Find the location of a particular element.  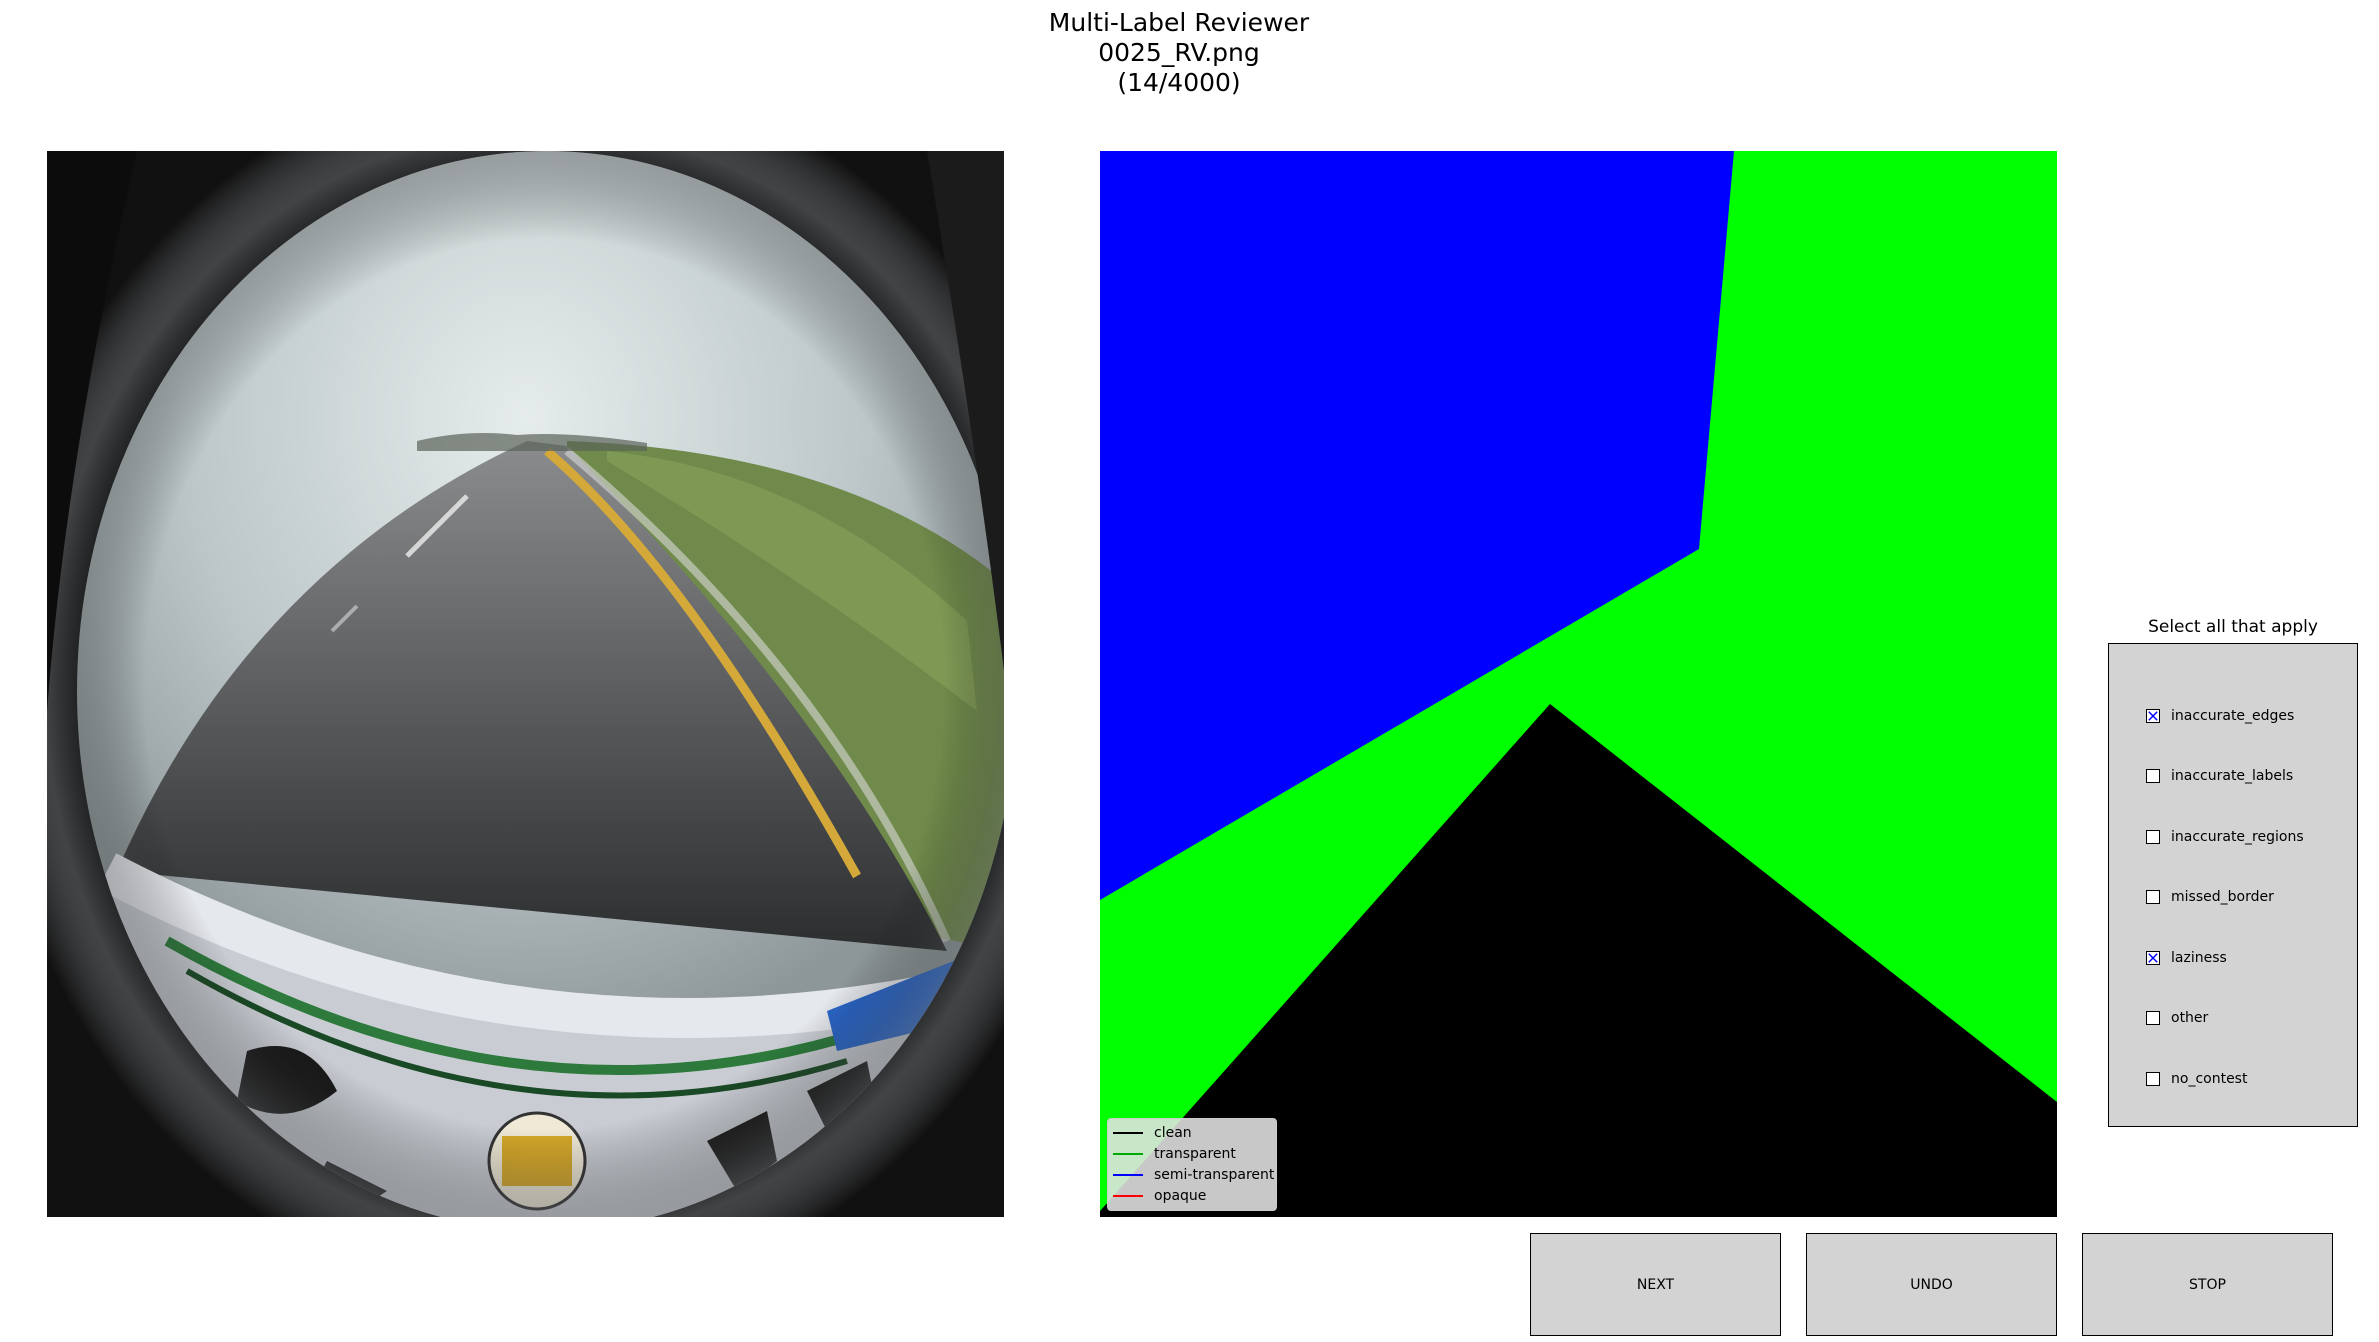

option-inaccurate-edges: inaccurate_edges is located at coordinates (2233, 716).